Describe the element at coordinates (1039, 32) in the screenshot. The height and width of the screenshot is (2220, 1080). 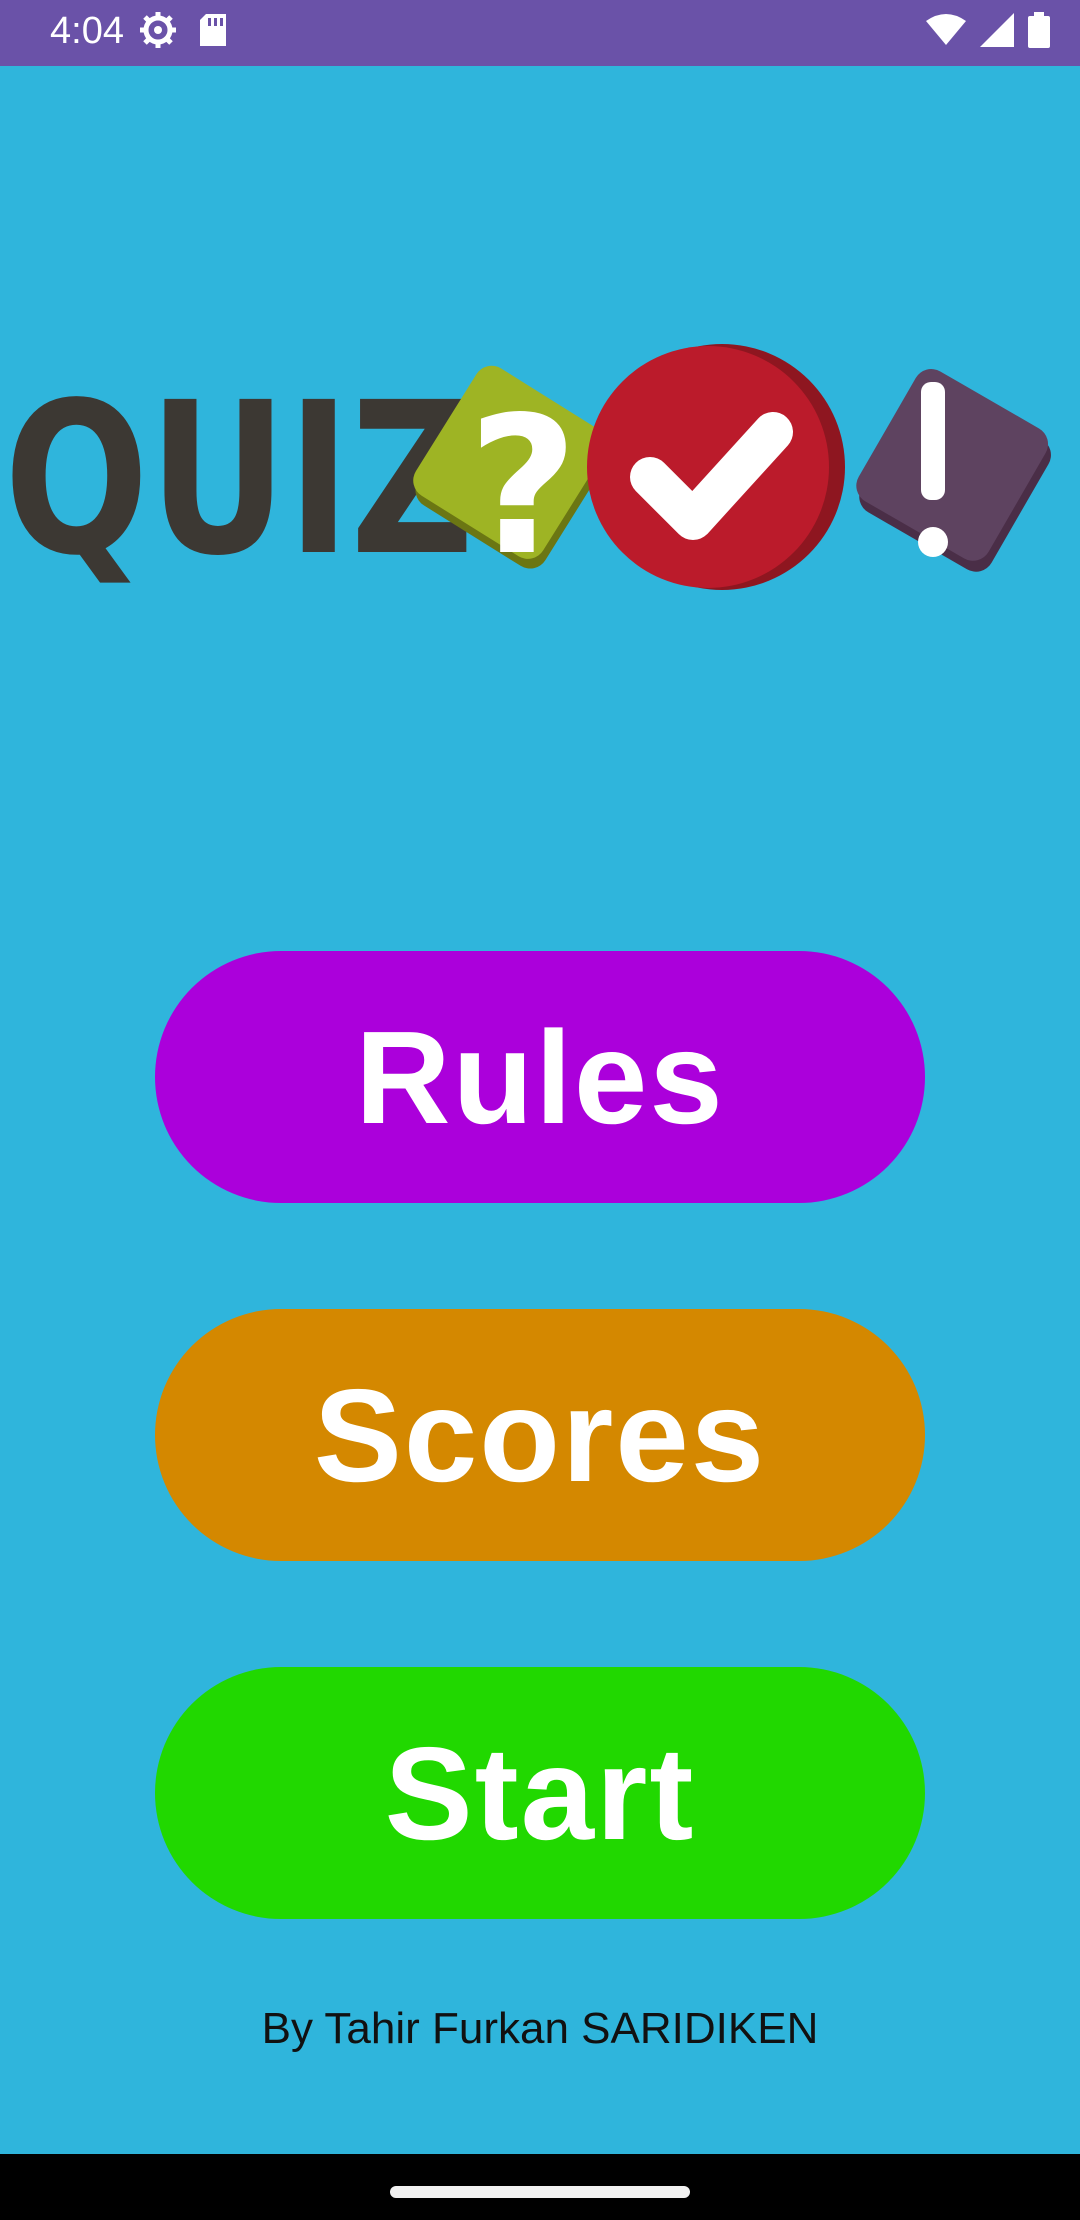
I see `battery-icon` at that location.